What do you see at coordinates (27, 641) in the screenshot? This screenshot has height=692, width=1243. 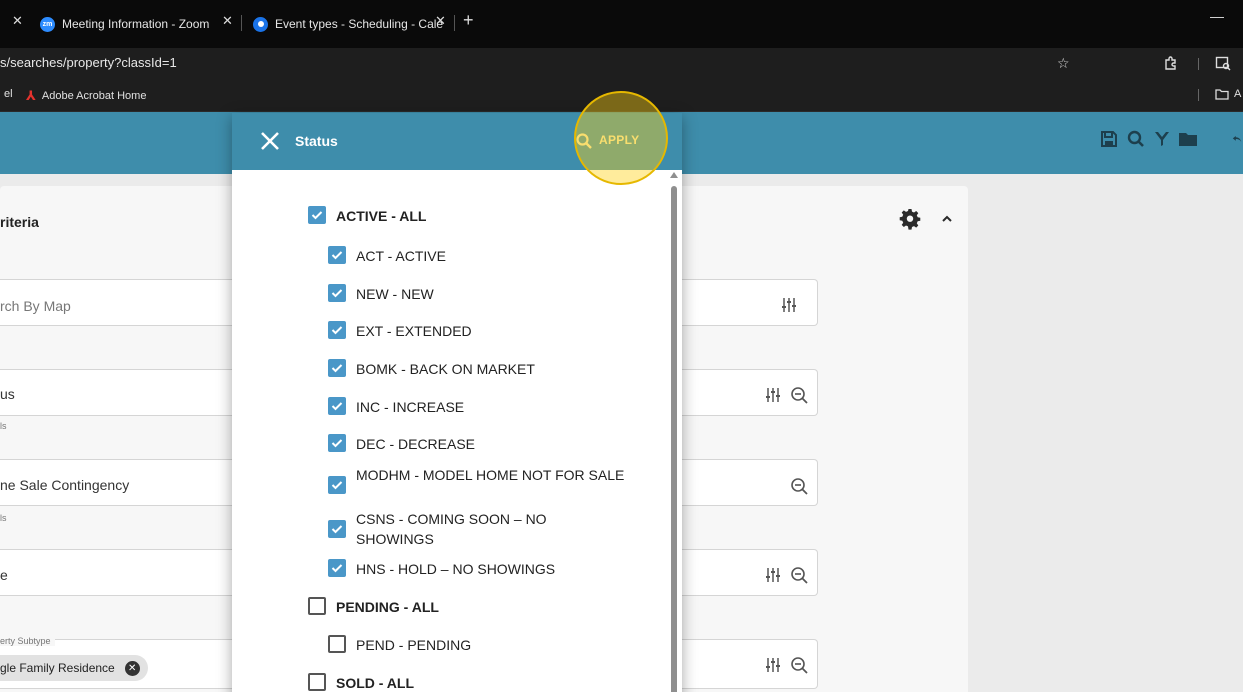 I see `field-floating-label: erty Subtype` at bounding box center [27, 641].